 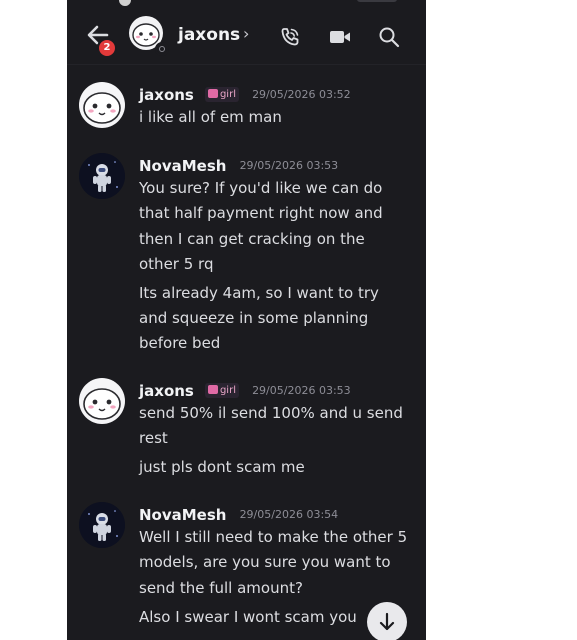 I want to click on message-line: that half payment right now and, so click(x=261, y=213).